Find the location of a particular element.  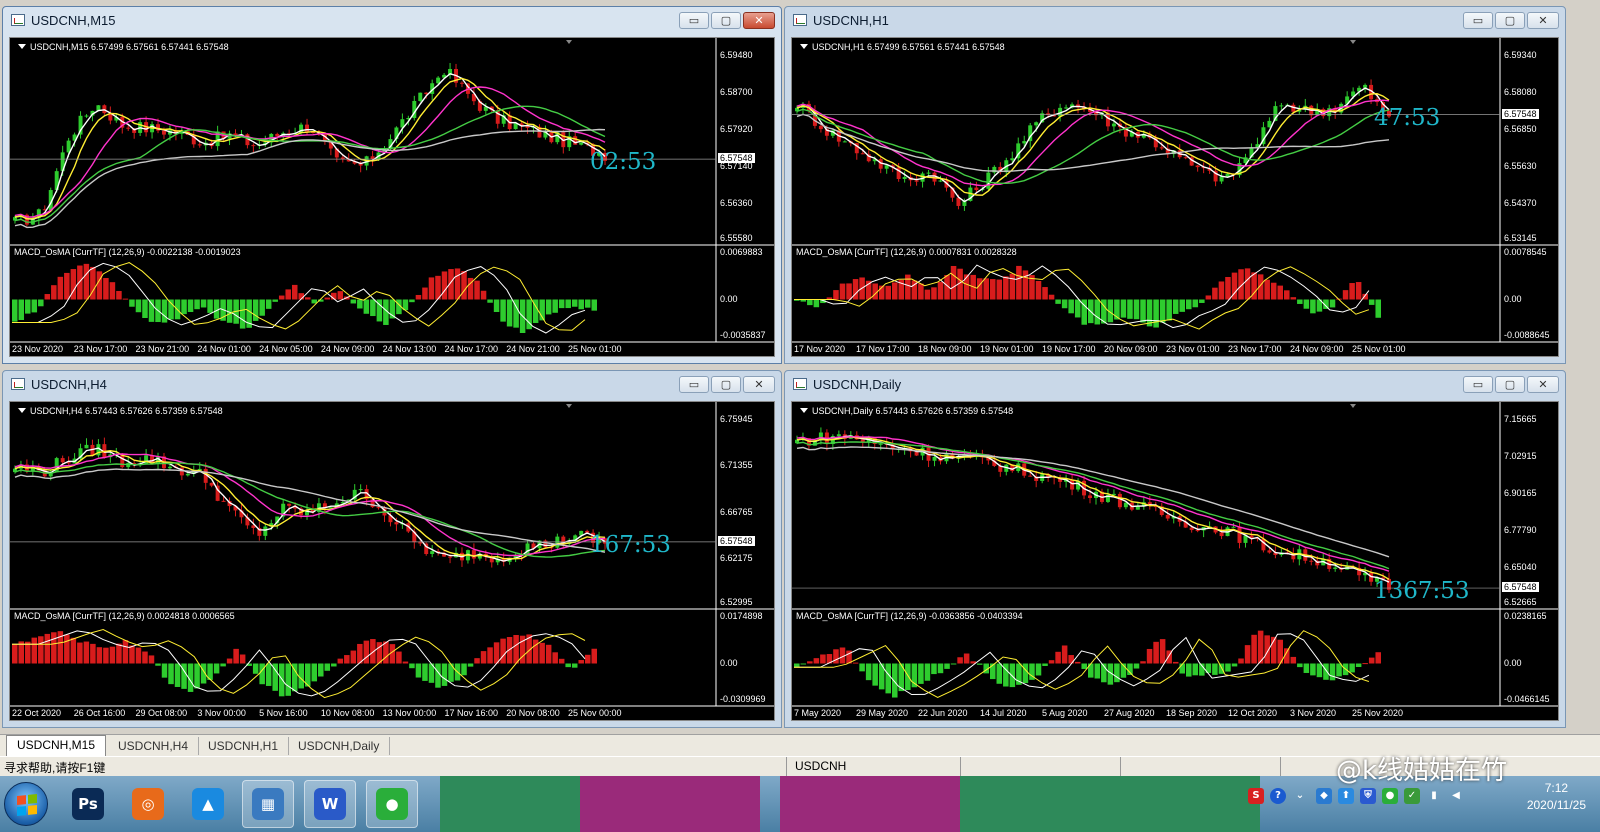

network-signal-icon: ▮ is located at coordinates (1434, 796).